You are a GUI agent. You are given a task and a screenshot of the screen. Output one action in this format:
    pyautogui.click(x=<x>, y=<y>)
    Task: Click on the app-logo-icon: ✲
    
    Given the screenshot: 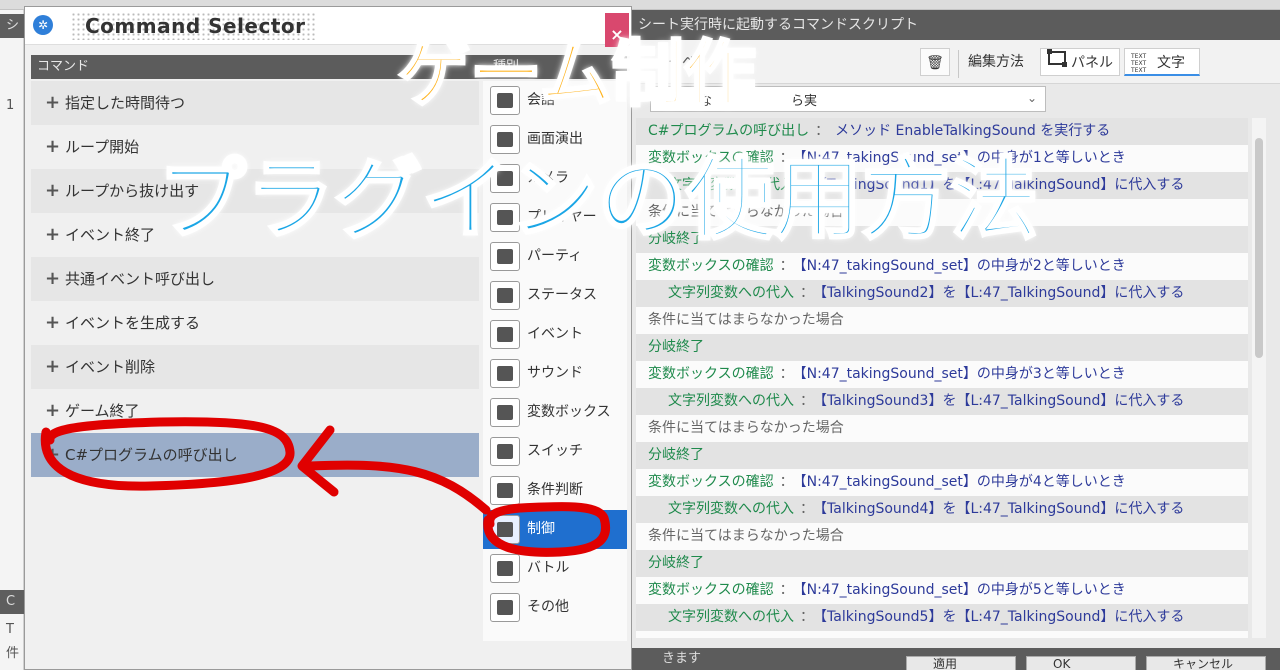 What is the action you would take?
    pyautogui.click(x=43, y=25)
    